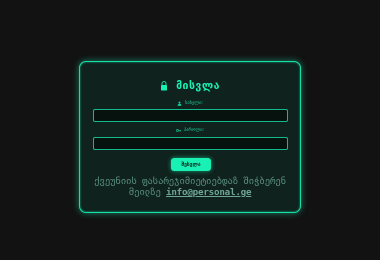  I want to click on password-label-row: პაროლი:, so click(190, 130).